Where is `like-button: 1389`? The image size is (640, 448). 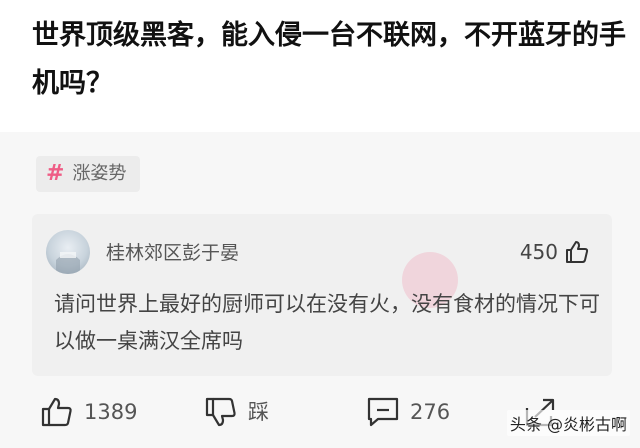 like-button: 1389 is located at coordinates (88, 412).